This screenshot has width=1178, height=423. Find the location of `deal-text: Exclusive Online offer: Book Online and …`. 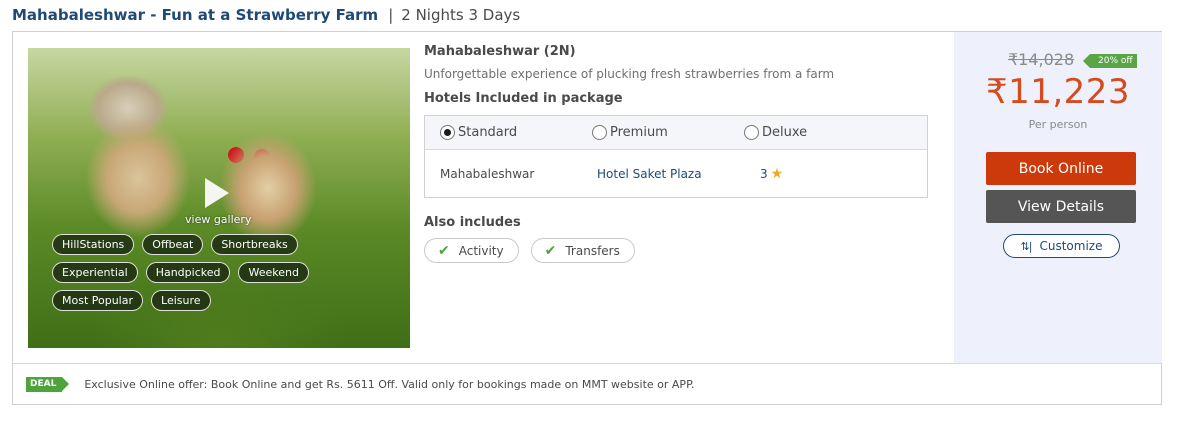

deal-text: Exclusive Online offer: Book Online and … is located at coordinates (389, 384).